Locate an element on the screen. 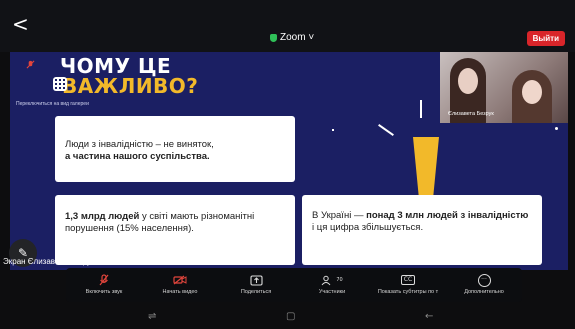 The height and width of the screenshot is (329, 575). participants-count: 70 is located at coordinates (339, 280).